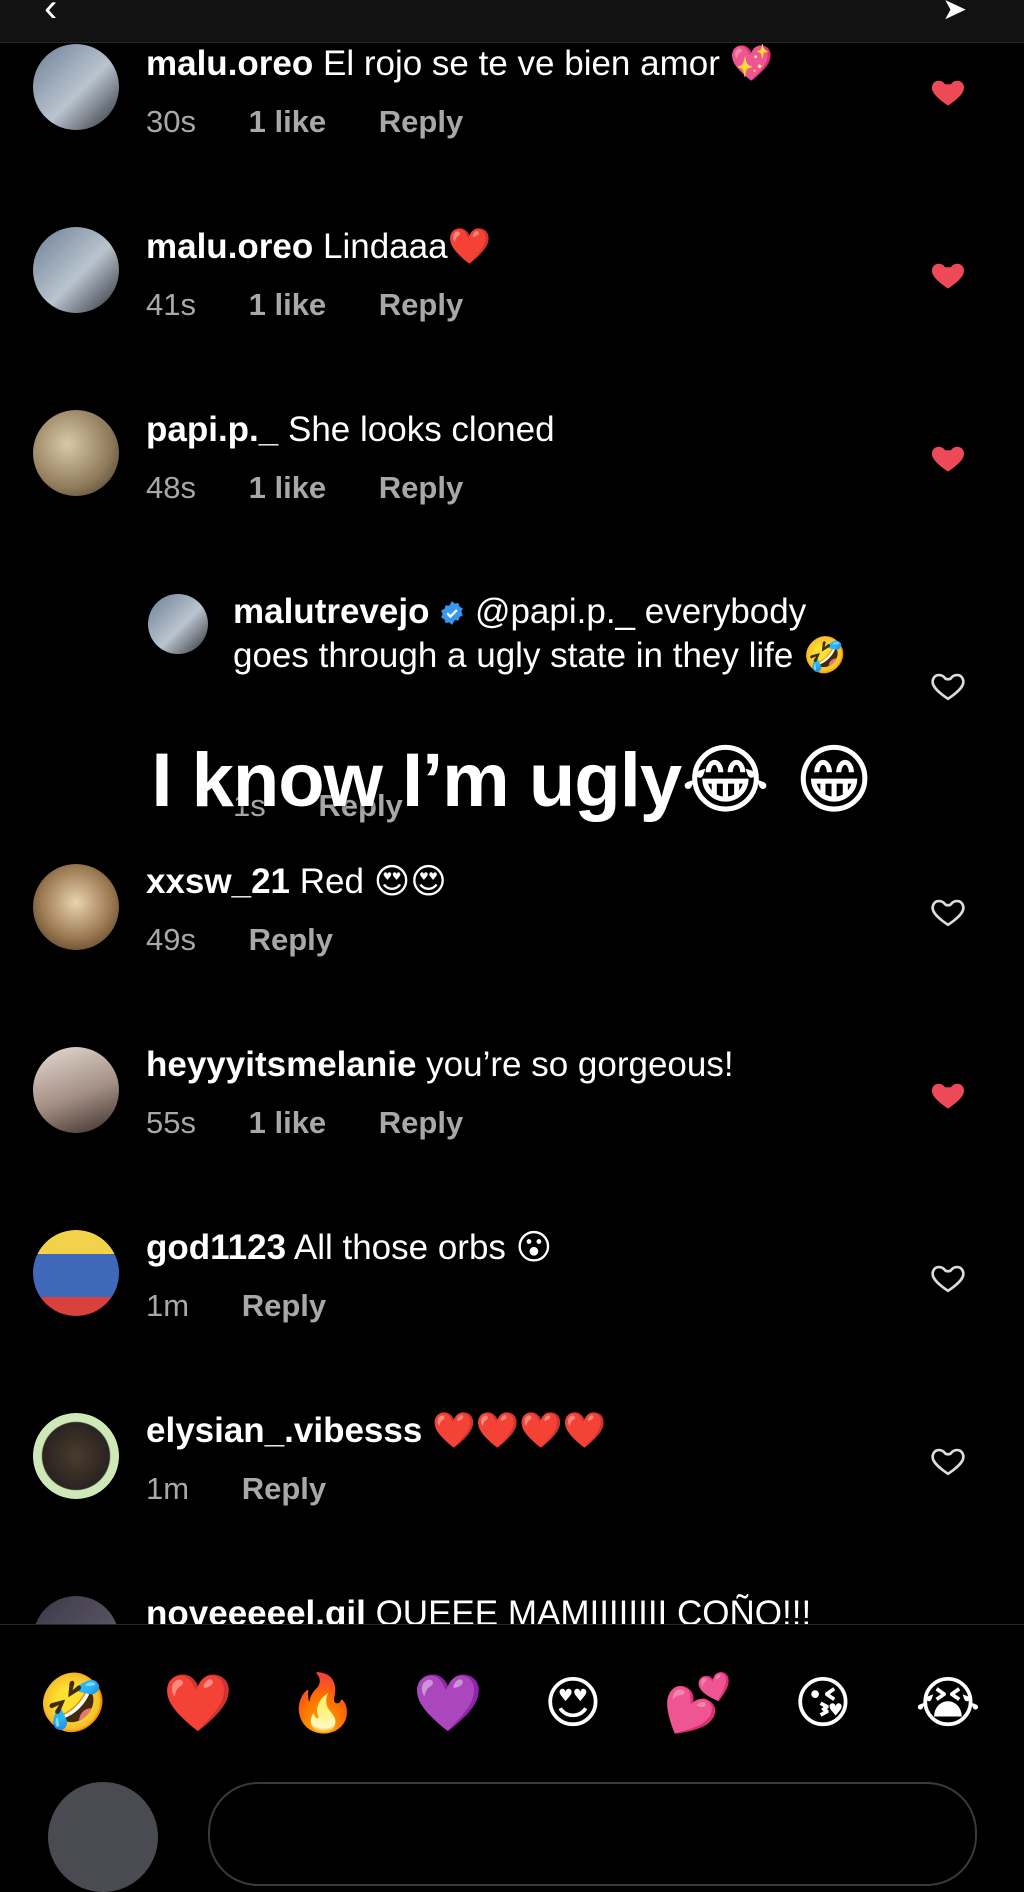 This screenshot has height=1892, width=1024. Describe the element at coordinates (198, 1704) in the screenshot. I see `reaction-red-heart: ❤️` at that location.